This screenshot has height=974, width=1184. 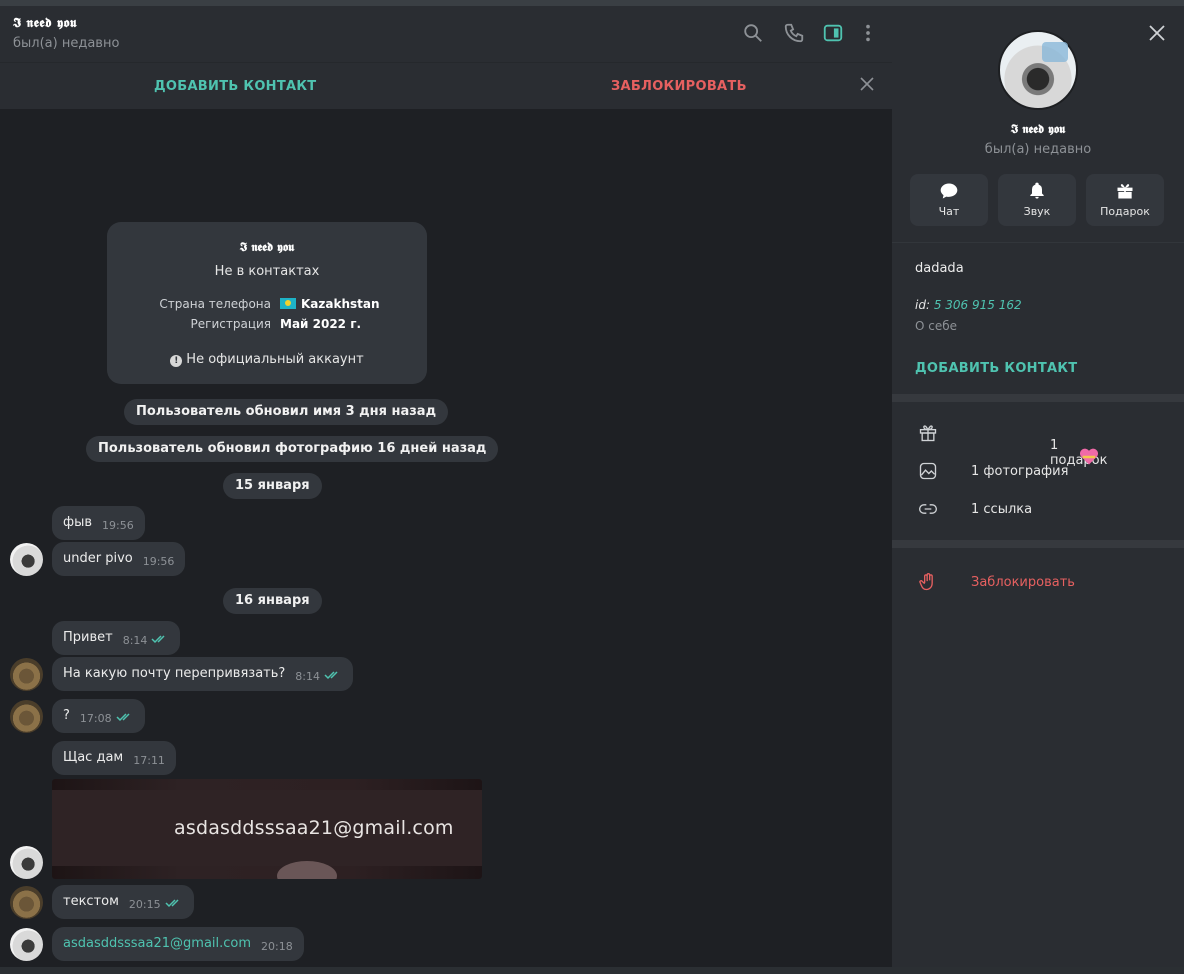 What do you see at coordinates (939, 268) in the screenshot?
I see `profile-bio: dadada` at bounding box center [939, 268].